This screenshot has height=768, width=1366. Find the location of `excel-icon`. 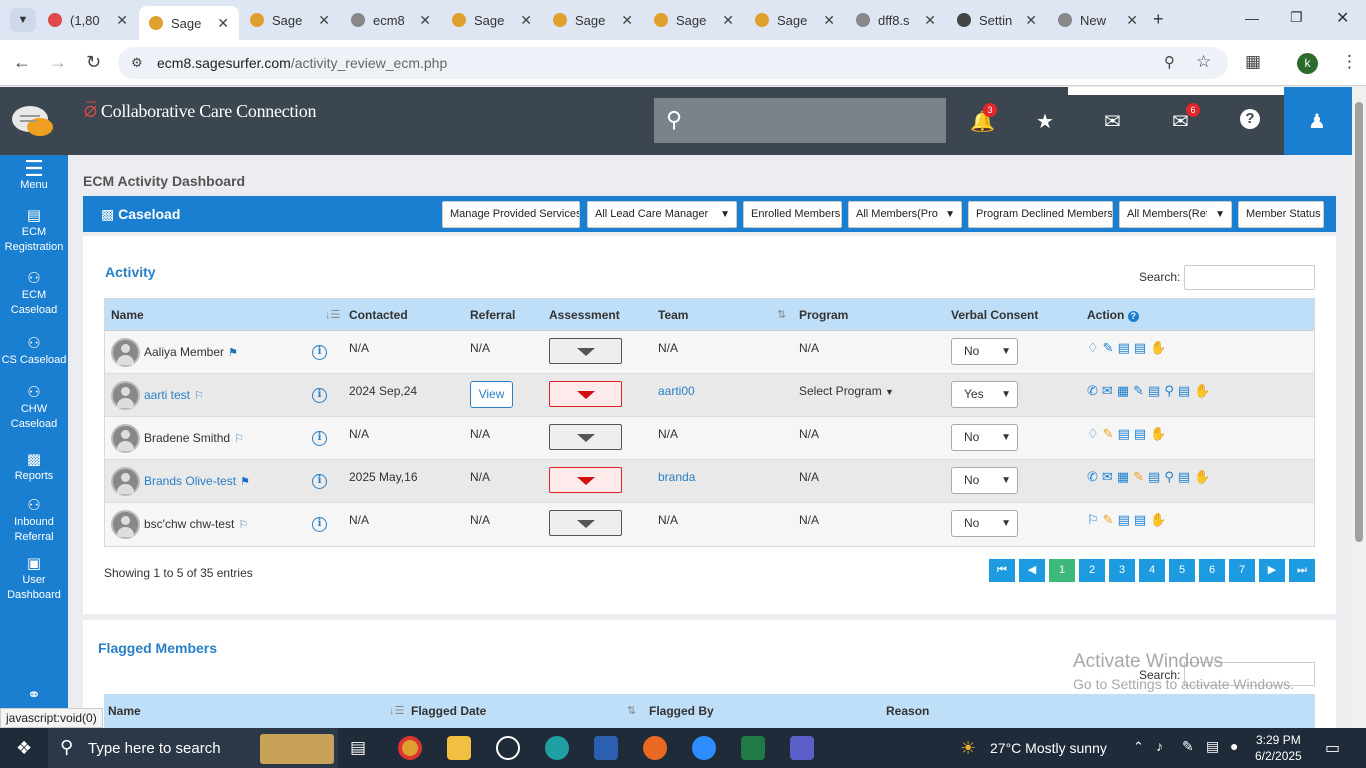

excel-icon is located at coordinates (753, 748).